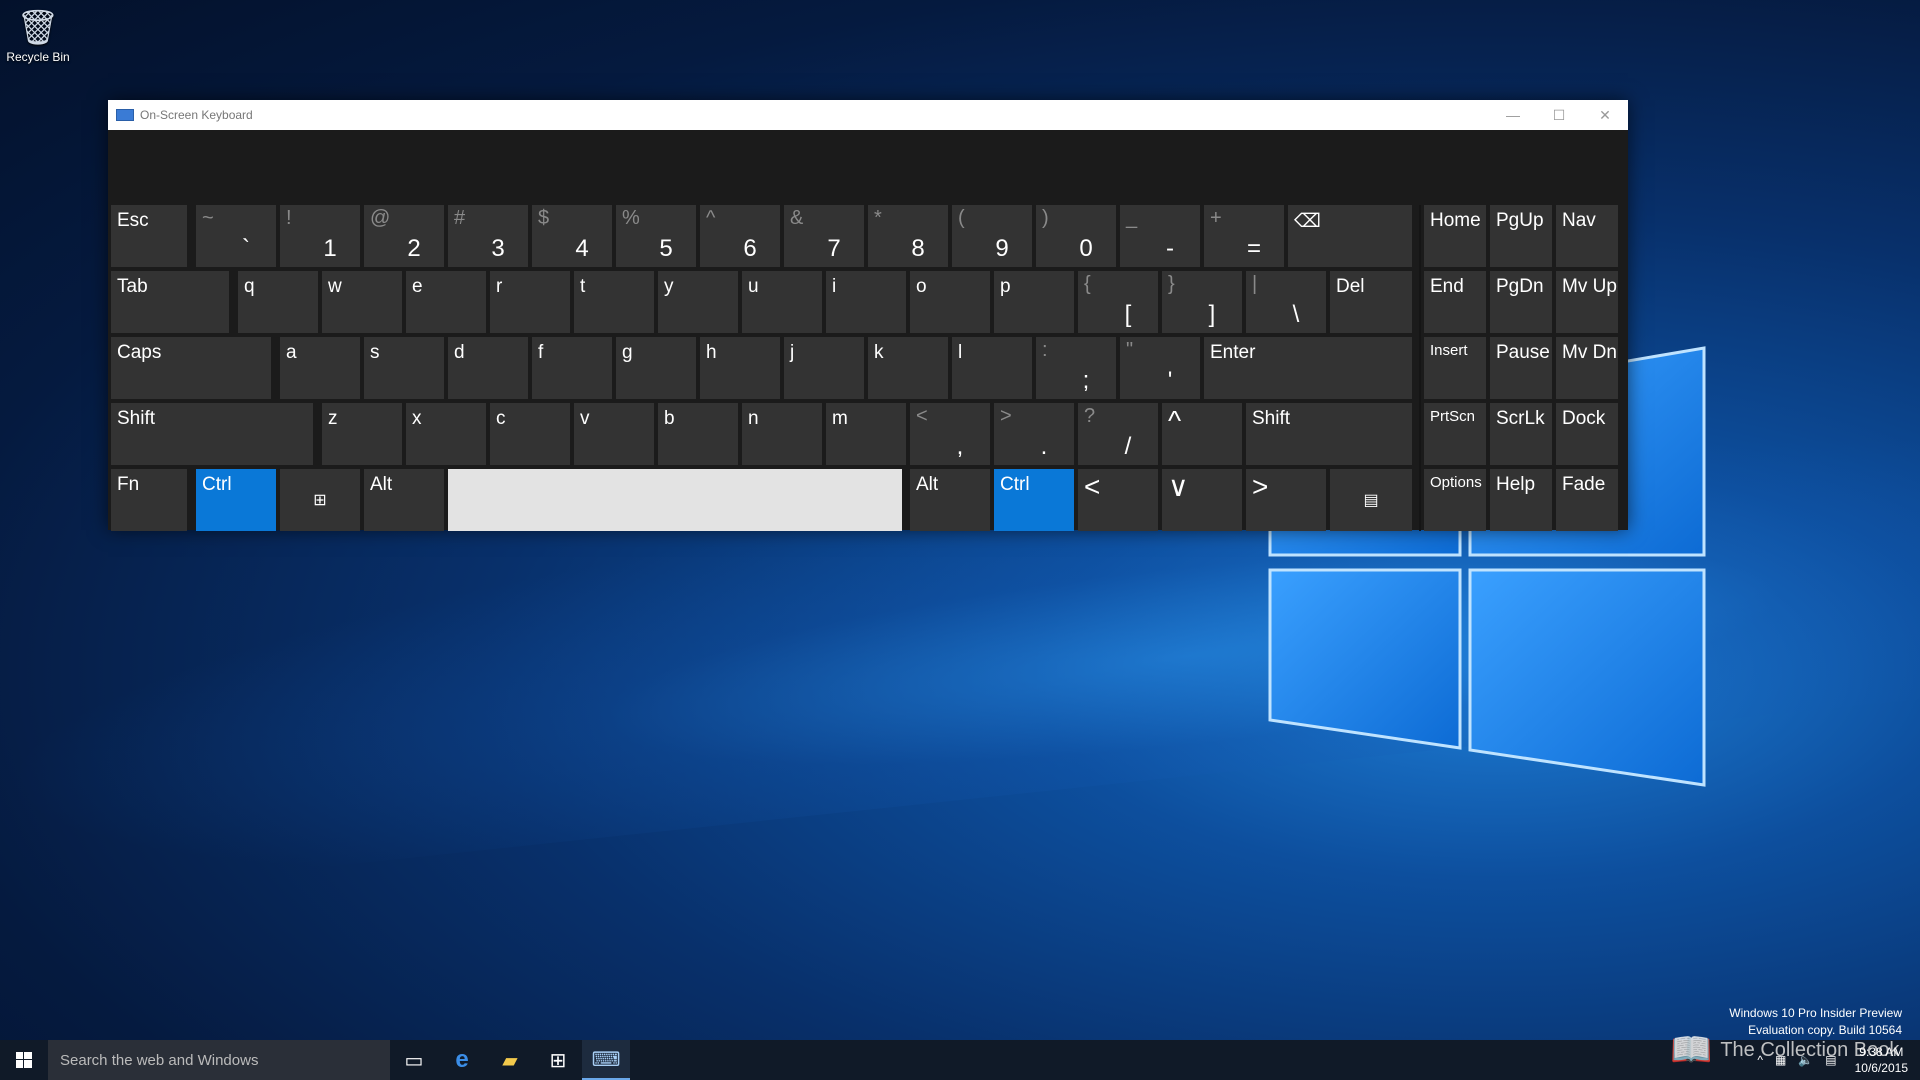 The height and width of the screenshot is (1080, 1920). I want to click on key-<: <, so click(1118, 500).